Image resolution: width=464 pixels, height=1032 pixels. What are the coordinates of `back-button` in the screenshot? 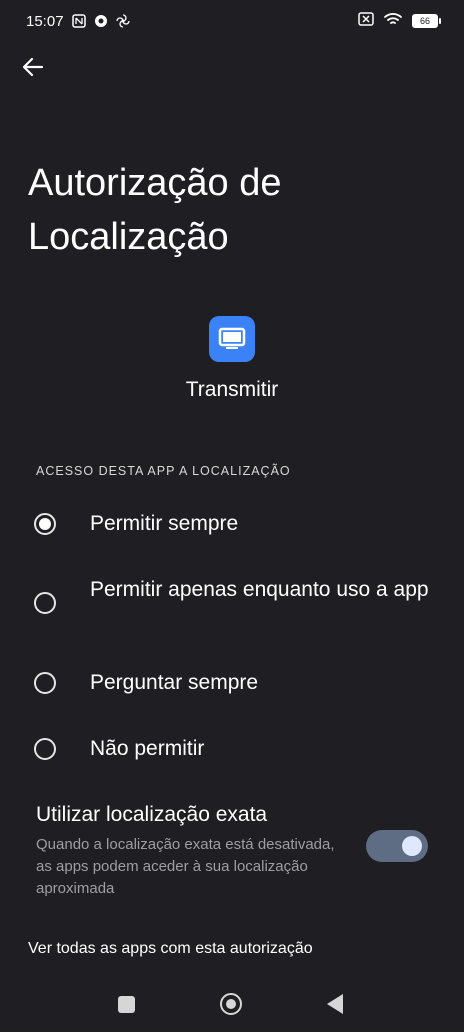 It's located at (33, 67).